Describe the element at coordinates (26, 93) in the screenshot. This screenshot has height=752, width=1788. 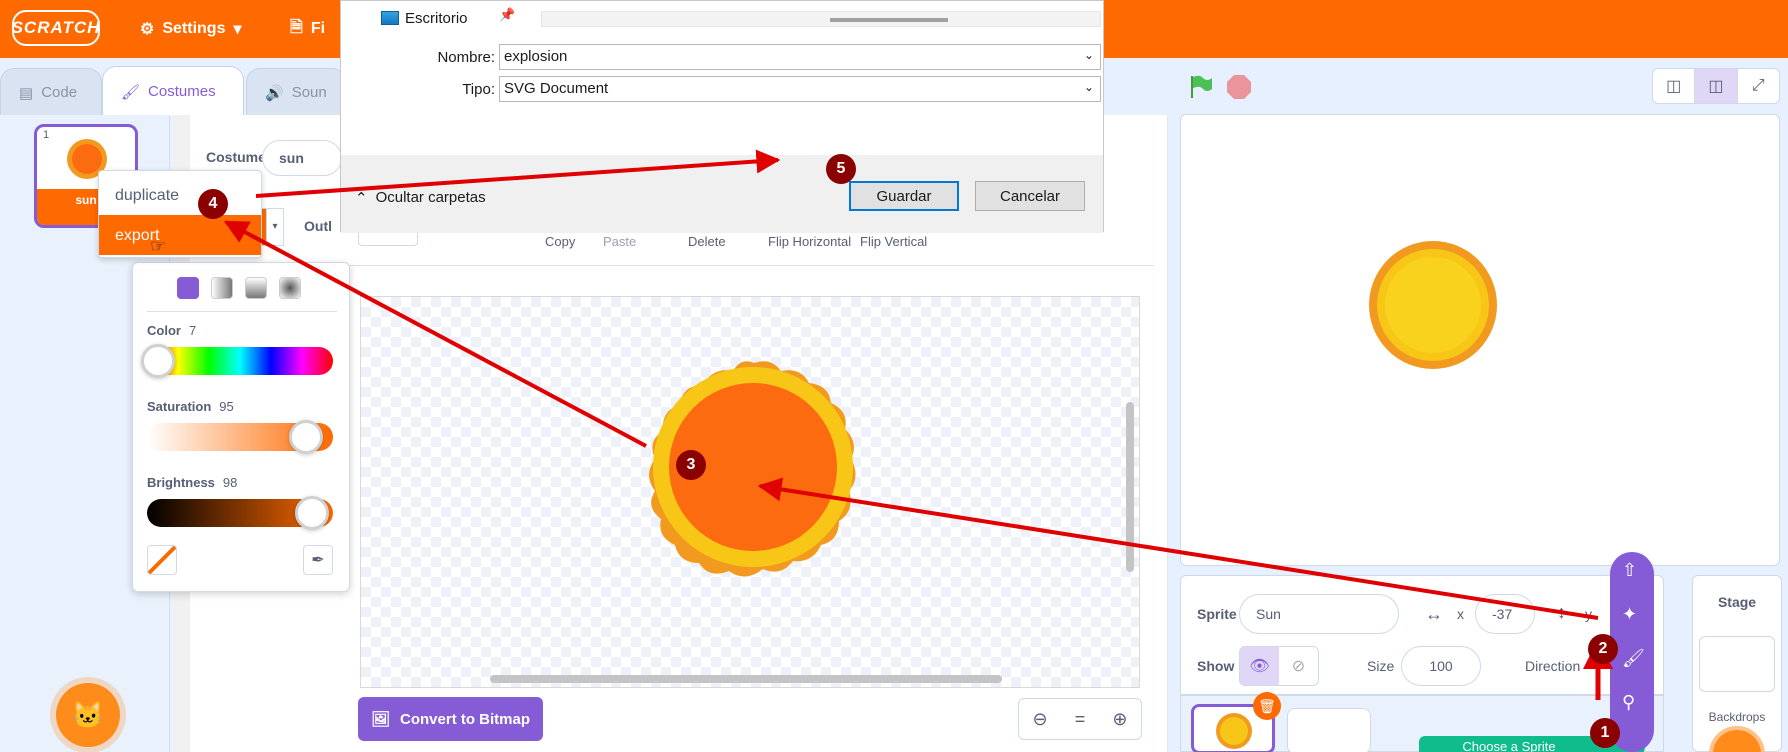
I see `code-icon: ▤` at that location.